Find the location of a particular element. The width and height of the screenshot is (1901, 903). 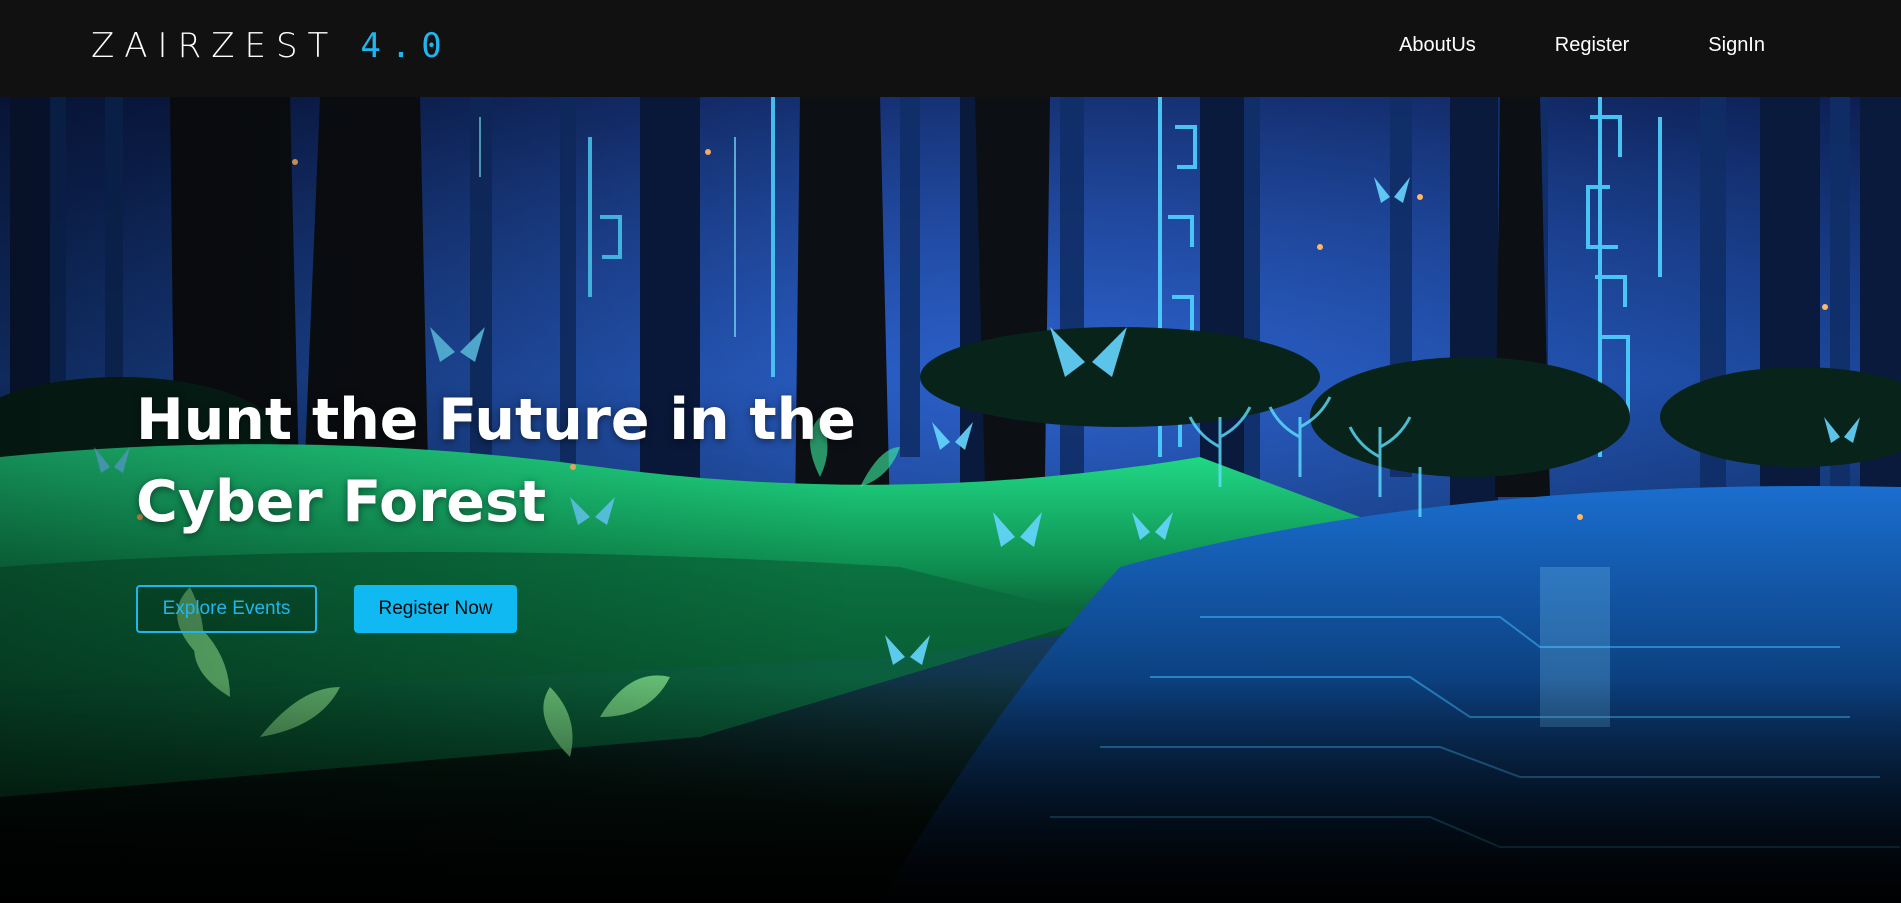

explore-events-button: Explore Events is located at coordinates (226, 609).